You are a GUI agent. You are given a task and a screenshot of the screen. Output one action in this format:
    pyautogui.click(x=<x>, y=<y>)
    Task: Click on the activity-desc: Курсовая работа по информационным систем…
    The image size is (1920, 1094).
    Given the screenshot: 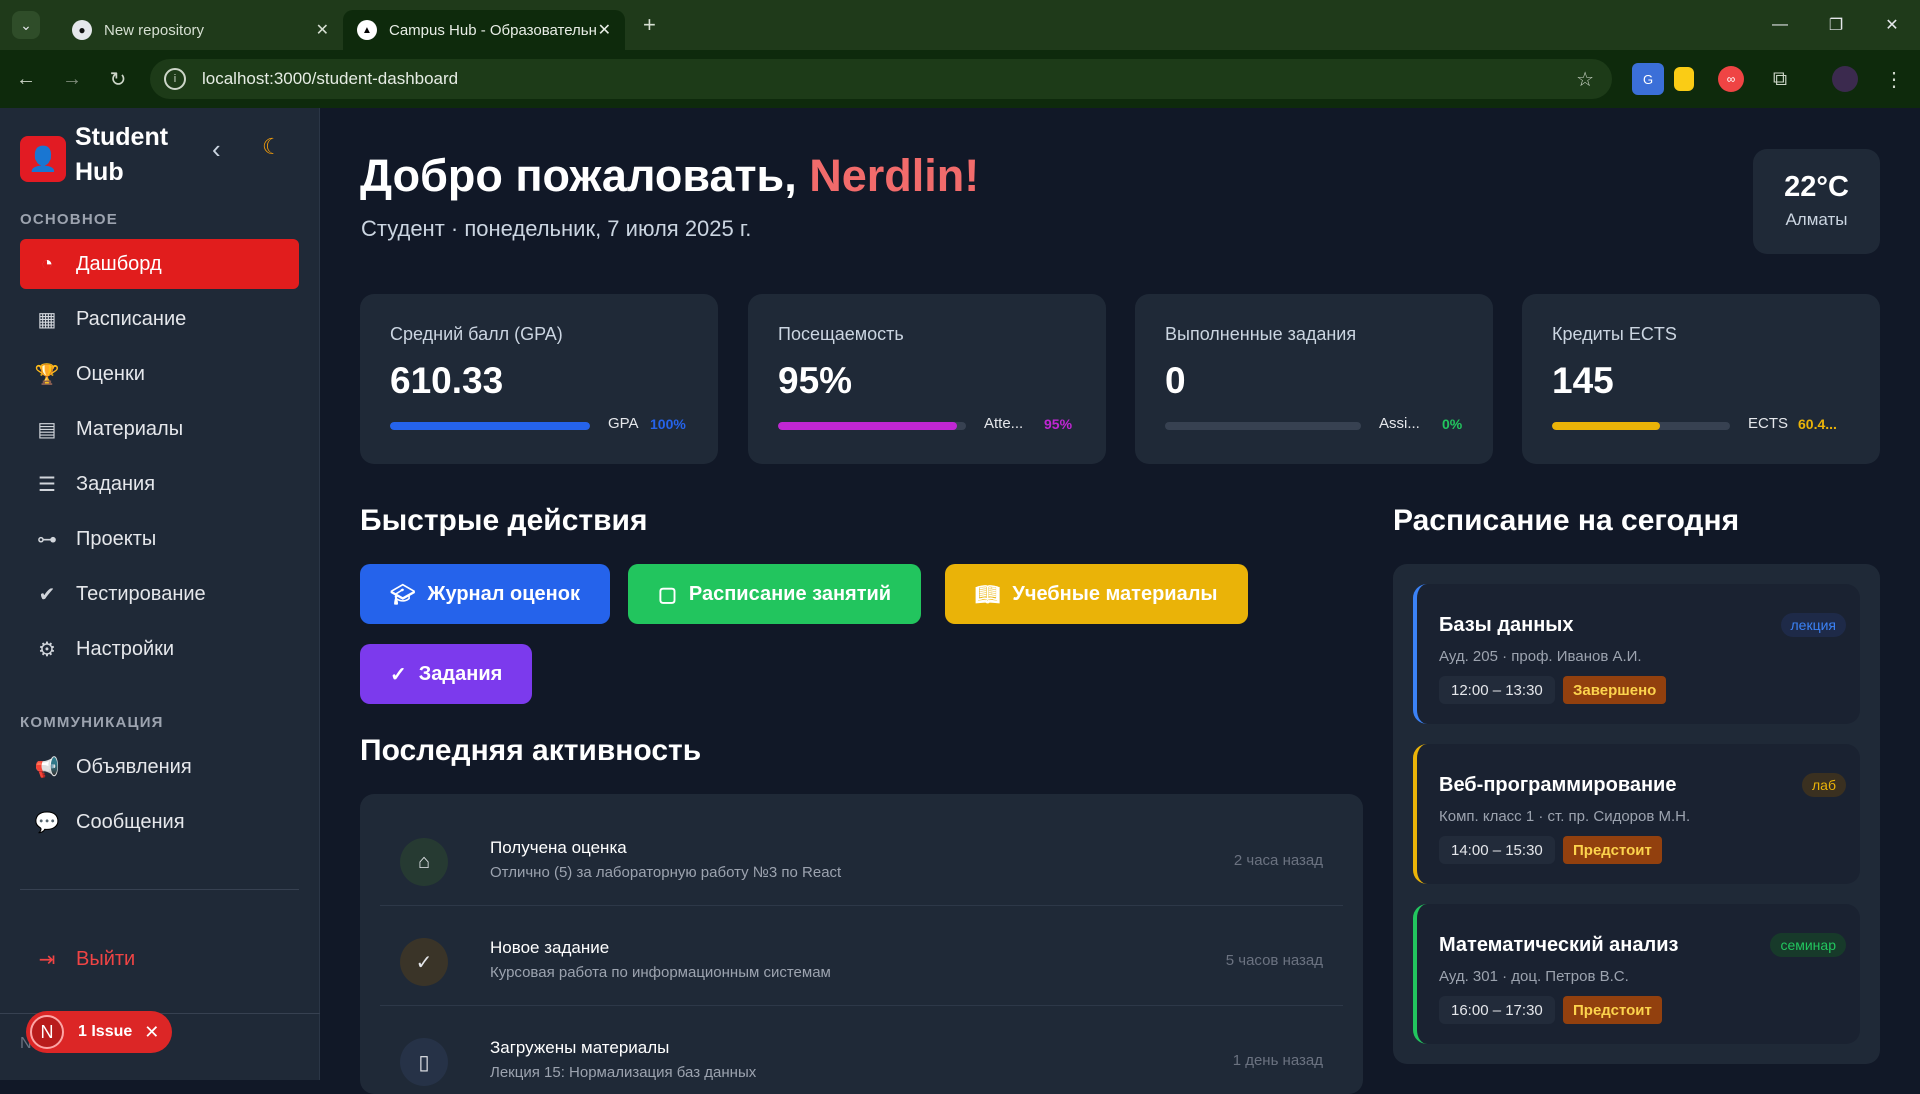 What is the action you would take?
    pyautogui.click(x=660, y=972)
    